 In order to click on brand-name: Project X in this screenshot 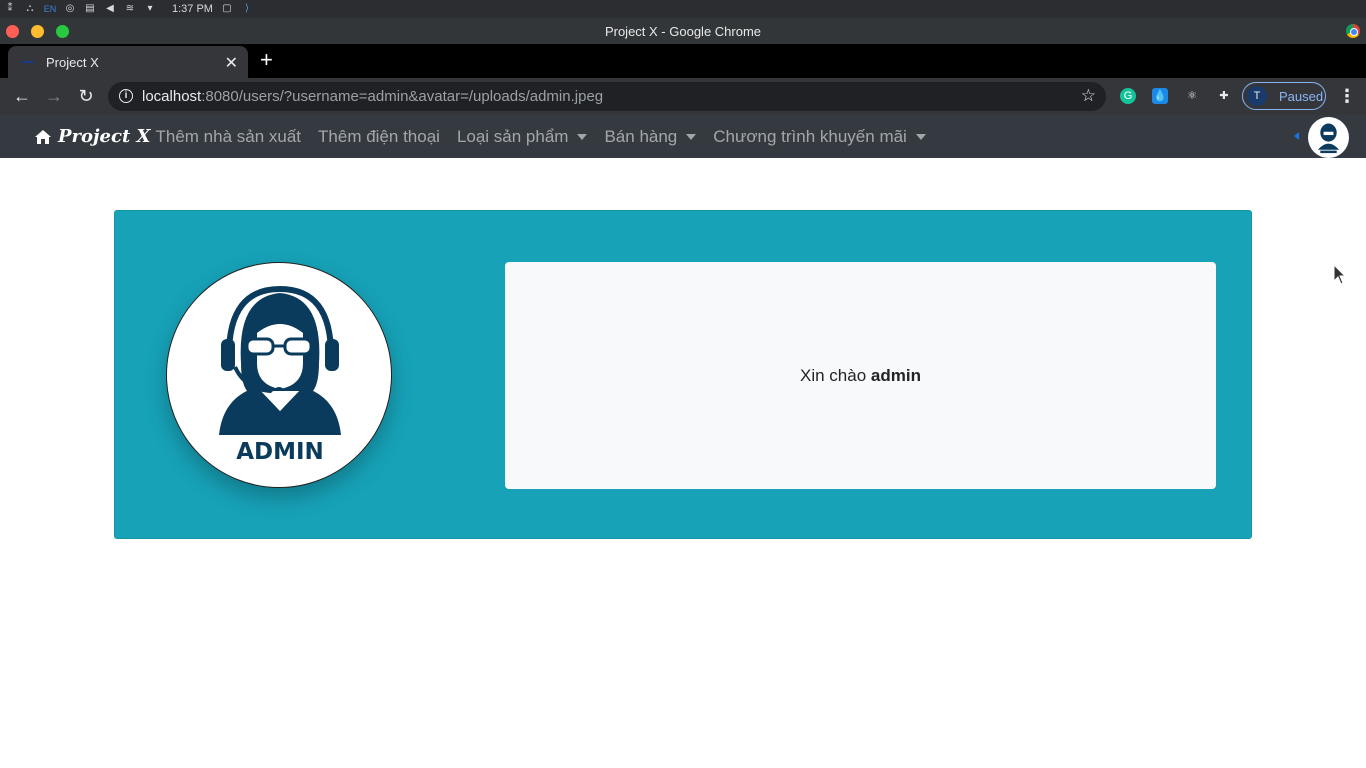, I will do `click(104, 136)`.